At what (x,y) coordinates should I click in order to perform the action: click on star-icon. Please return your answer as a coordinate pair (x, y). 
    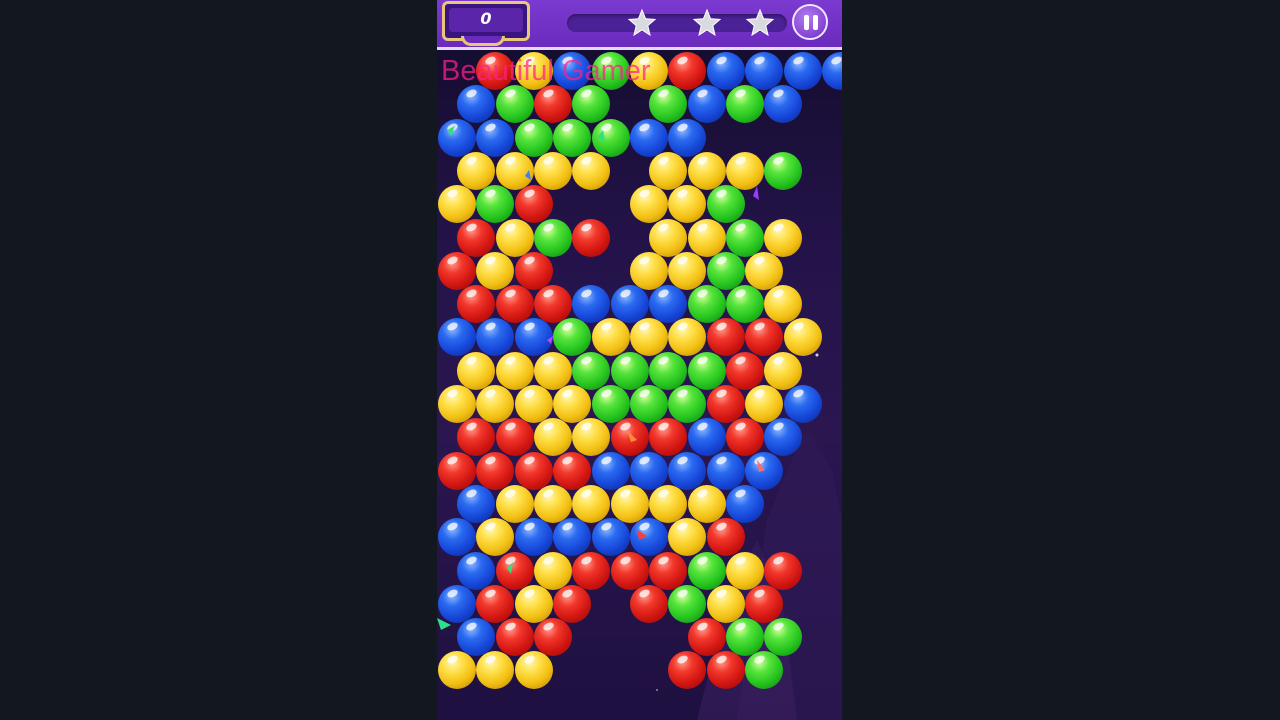
    Looking at the image, I should click on (760, 22).